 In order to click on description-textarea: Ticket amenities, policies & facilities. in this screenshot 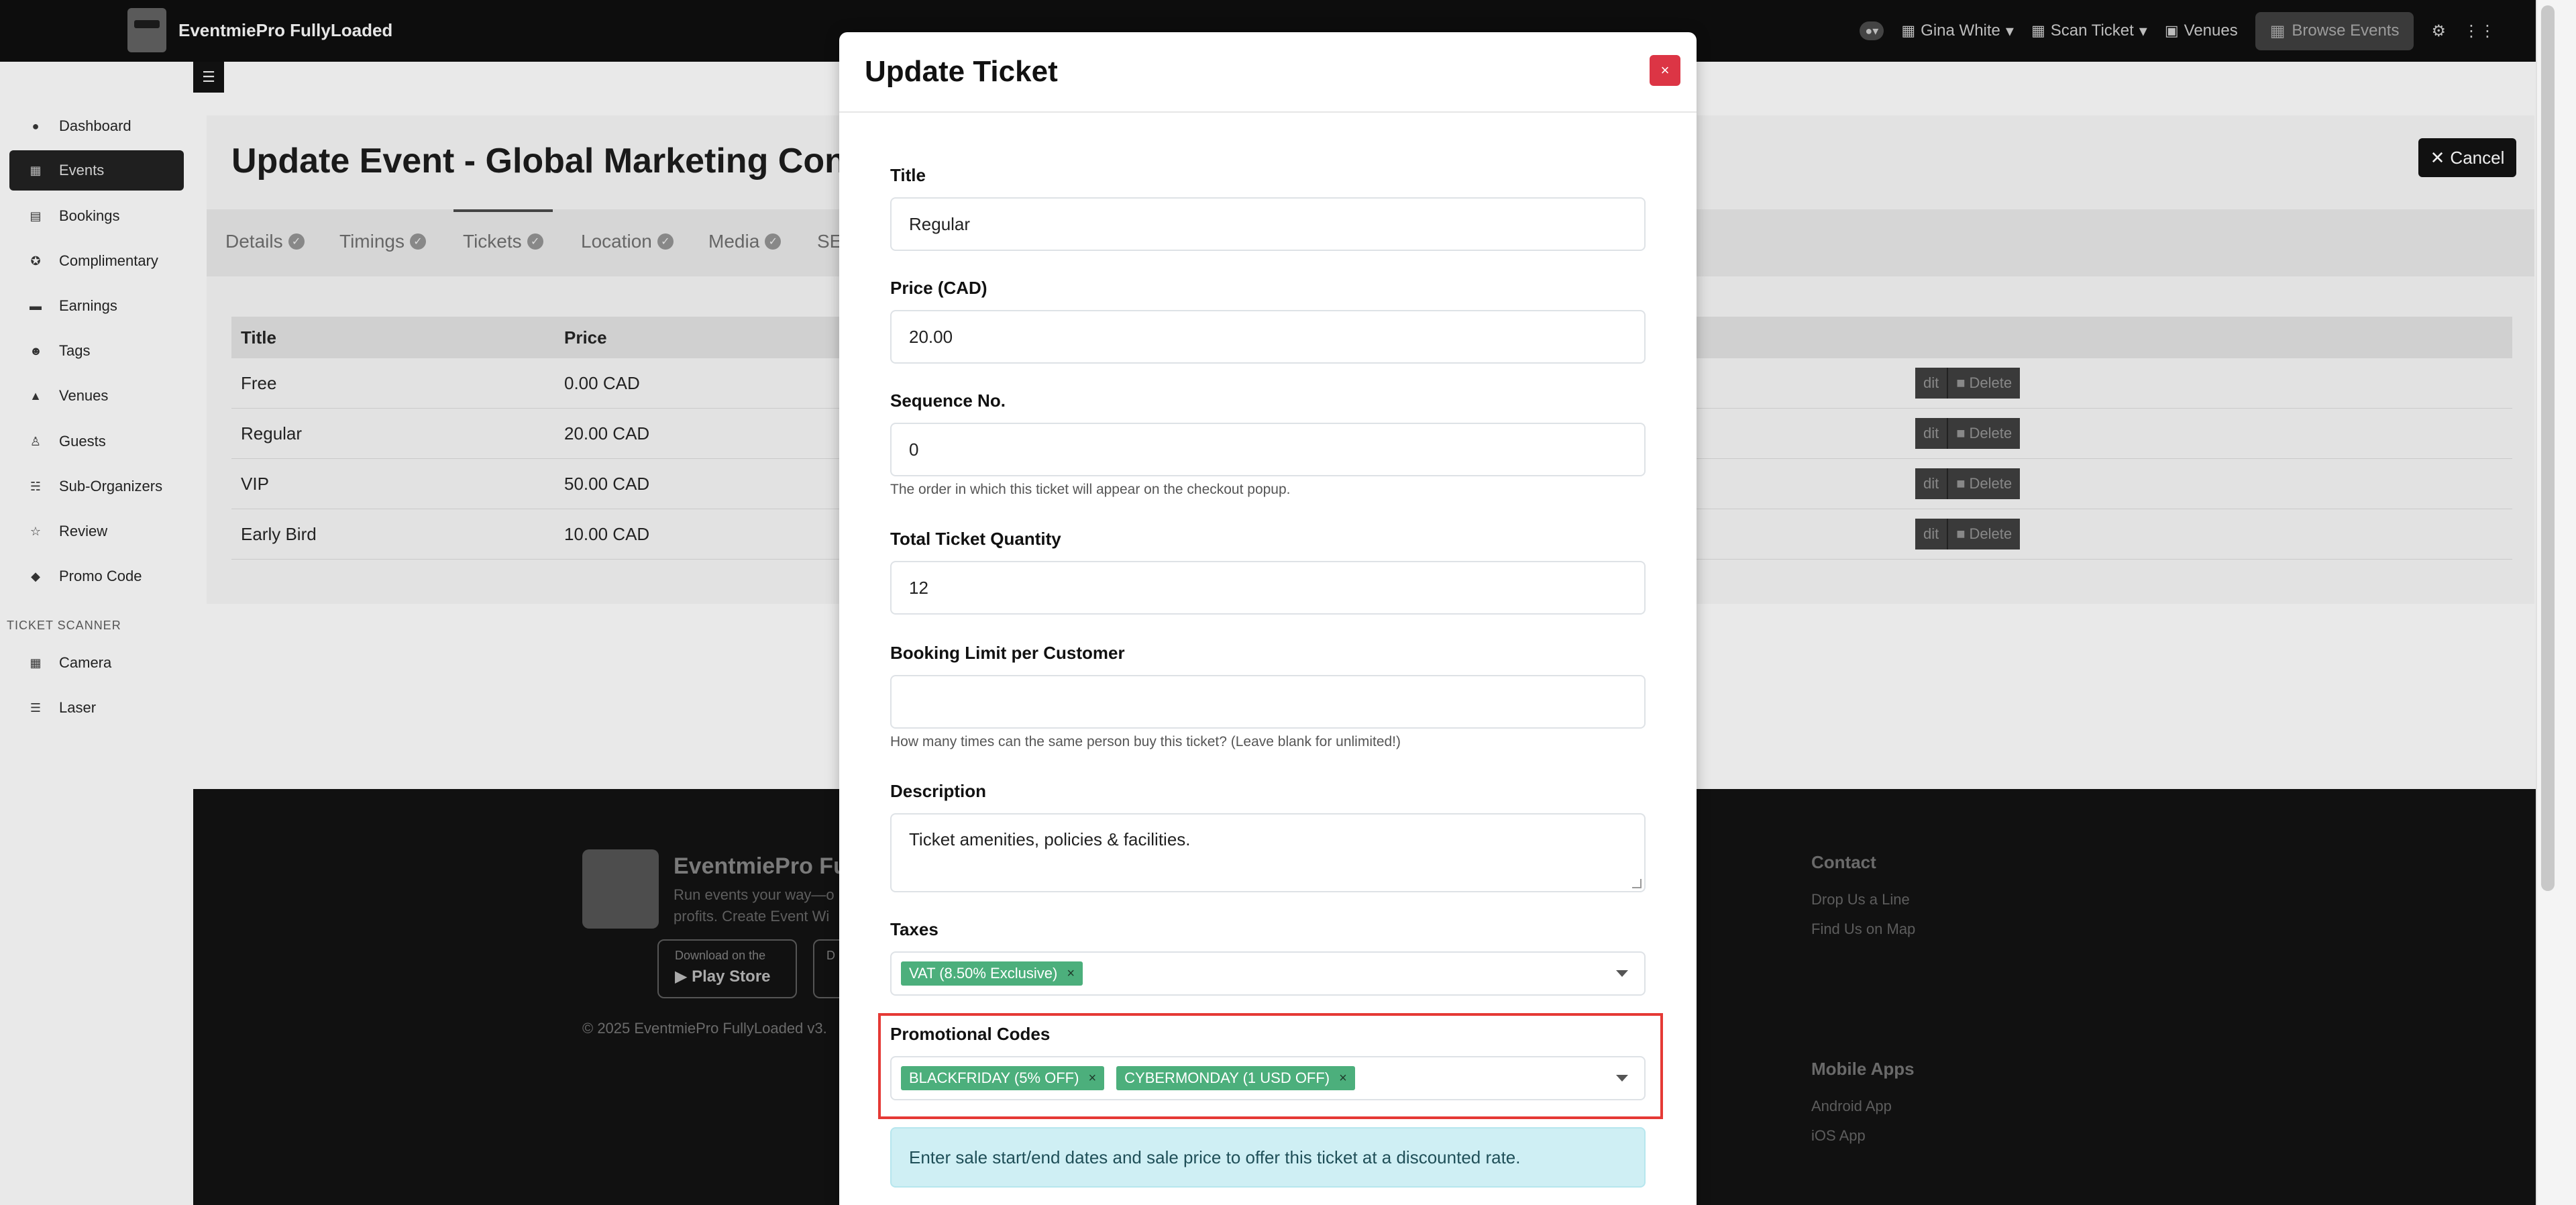, I will do `click(1268, 852)`.